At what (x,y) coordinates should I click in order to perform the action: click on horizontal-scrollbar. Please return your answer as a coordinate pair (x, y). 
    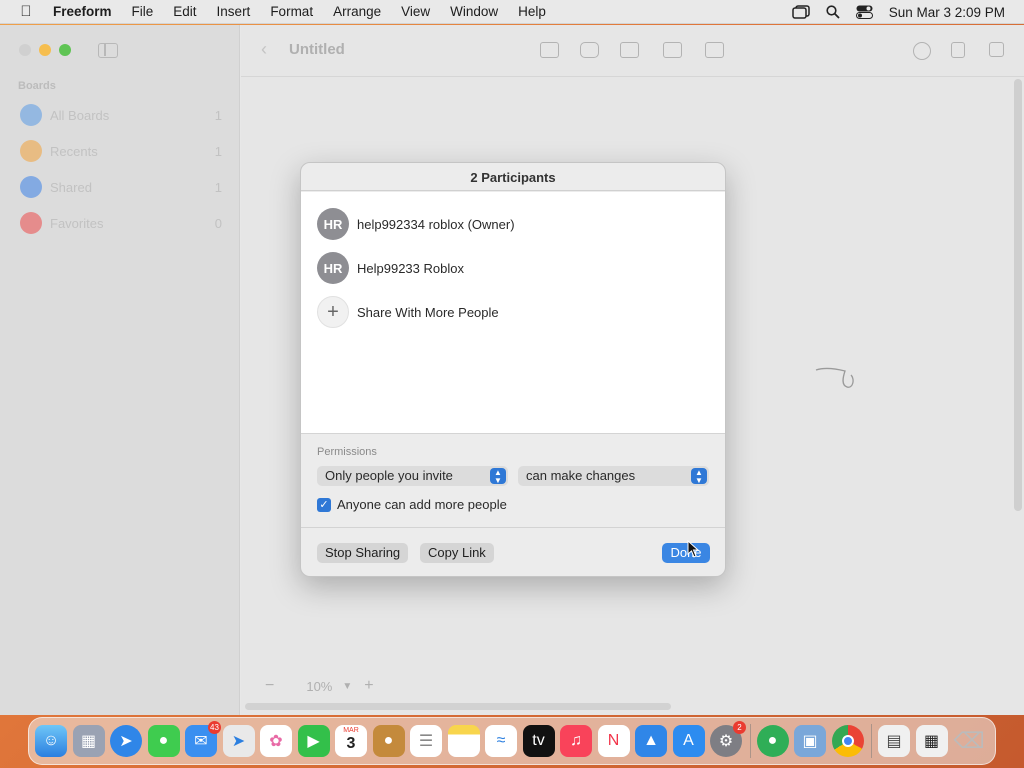
    Looking at the image, I should click on (458, 706).